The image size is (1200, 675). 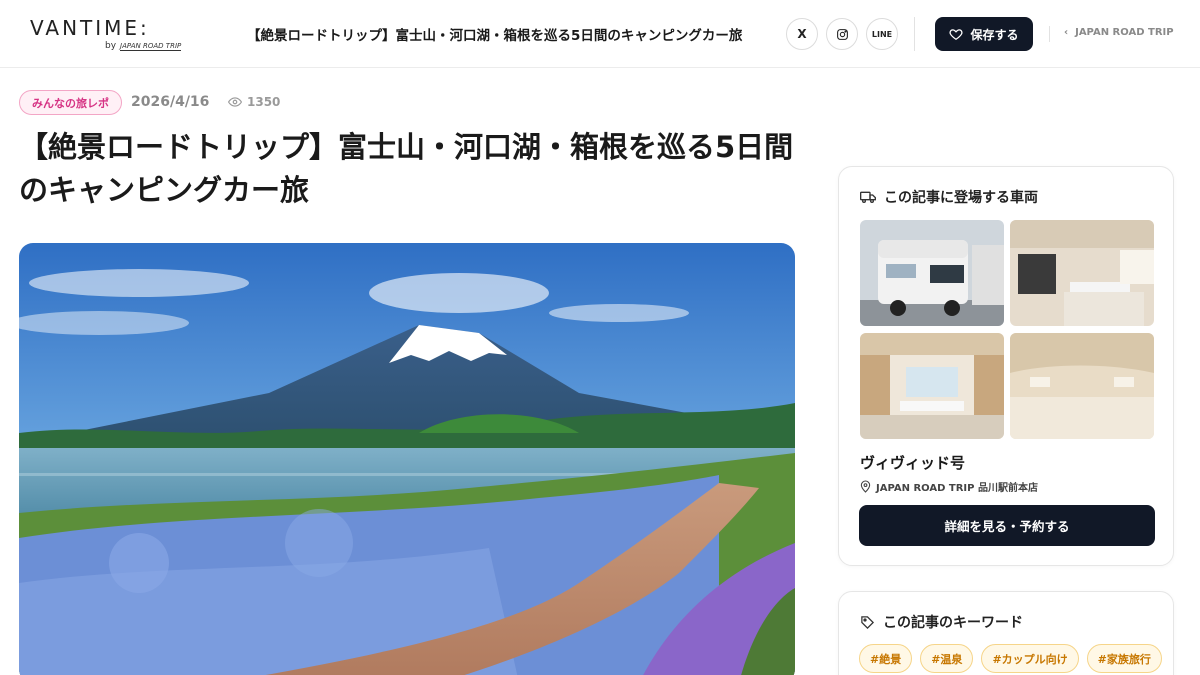 I want to click on share-x-button: X, so click(x=802, y=34).